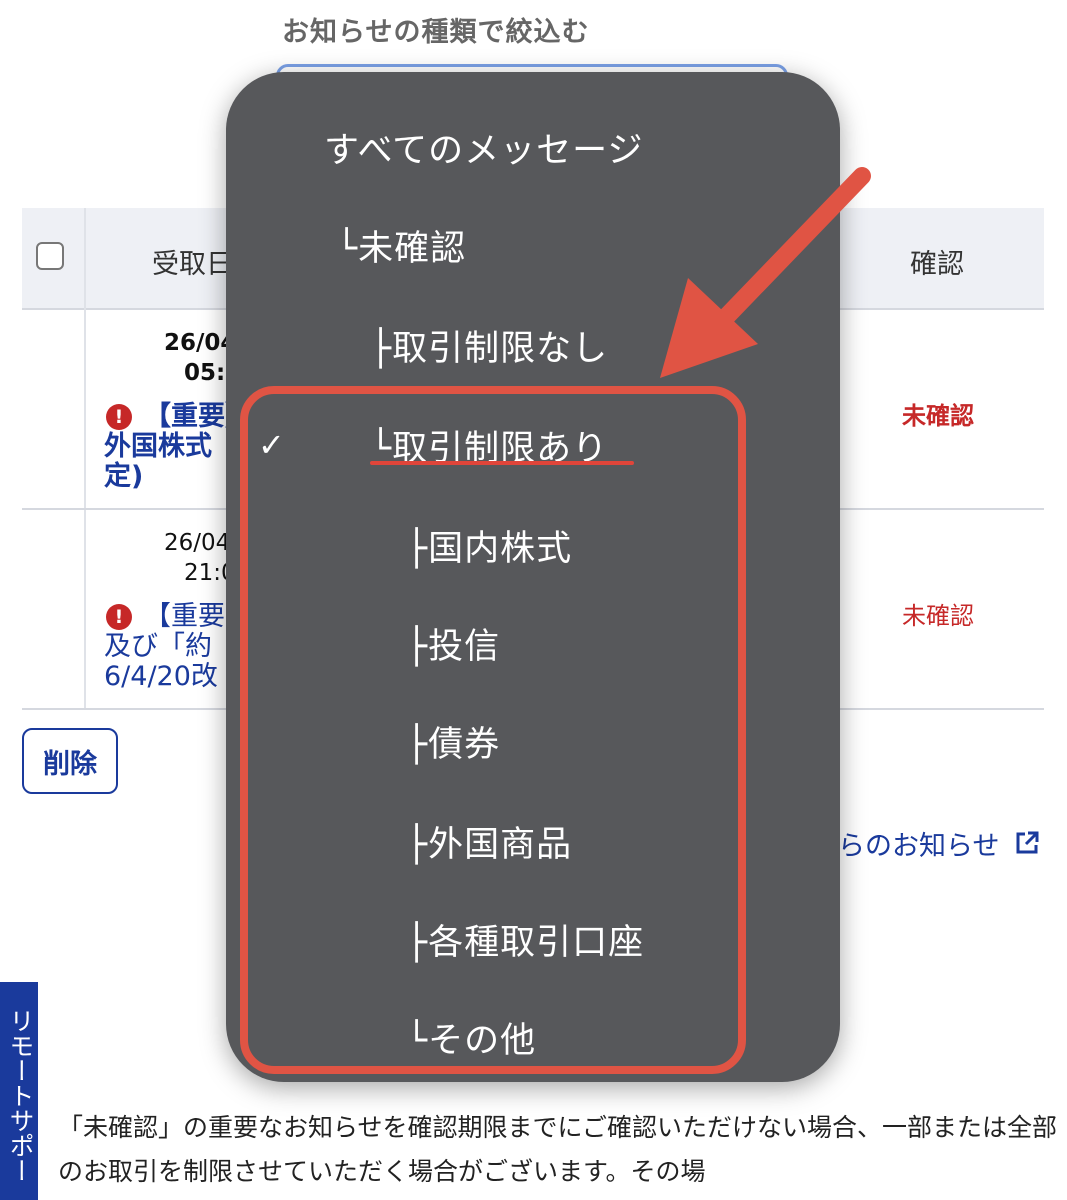  I want to click on row-title-link: 【重要及び「約6/4/20改, so click(174, 647).